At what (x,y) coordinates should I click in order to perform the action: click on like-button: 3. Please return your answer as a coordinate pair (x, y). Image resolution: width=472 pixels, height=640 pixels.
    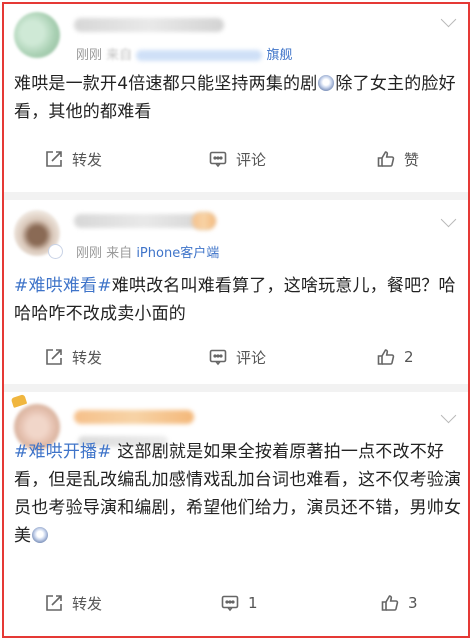
    Looking at the image, I should click on (399, 603).